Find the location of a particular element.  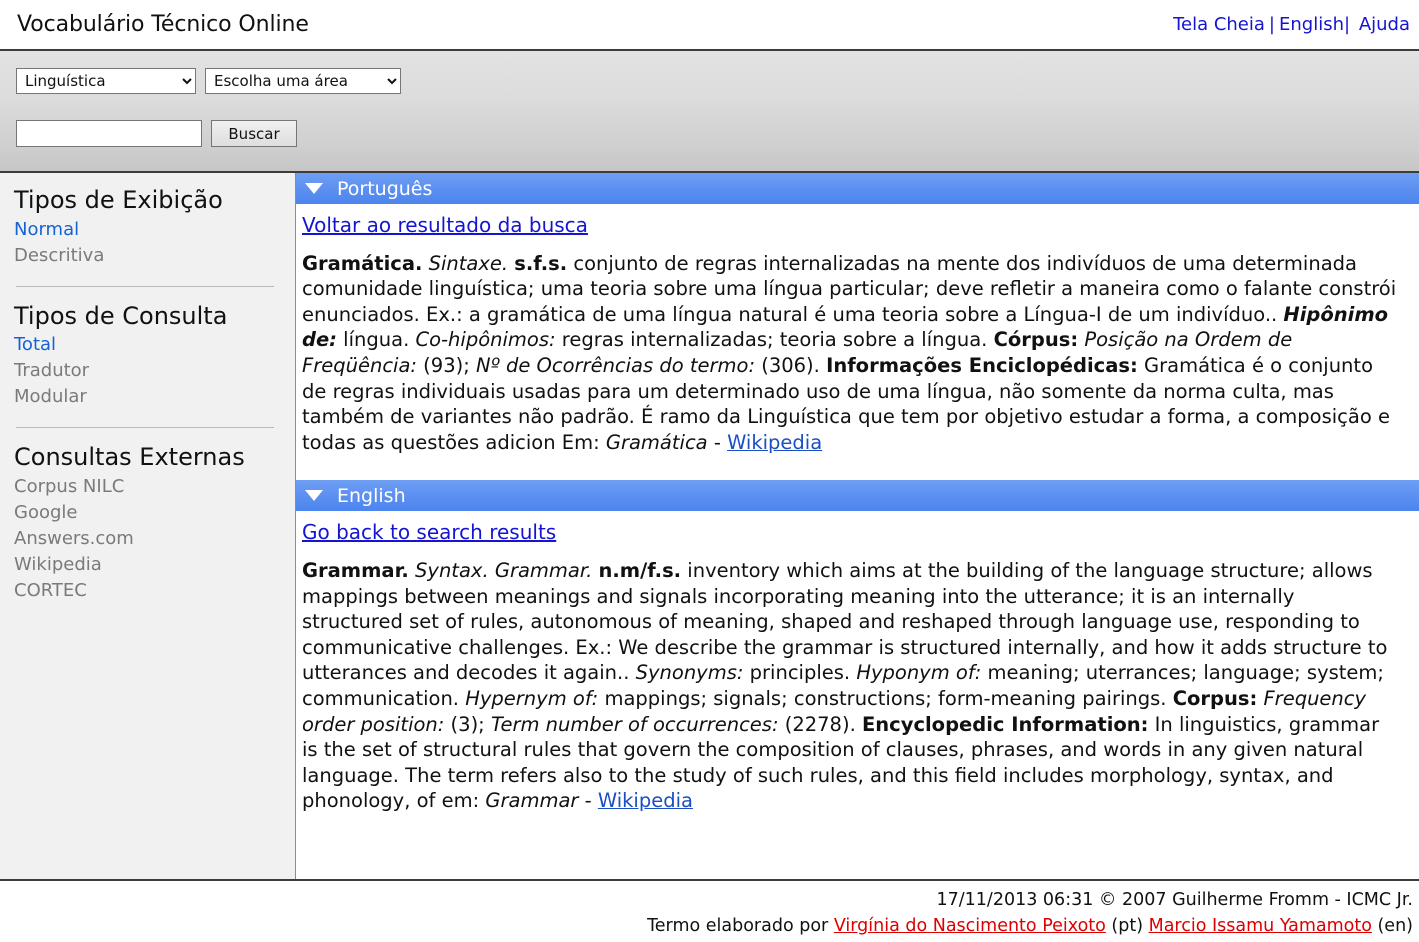

fullscreen-link: Tela Cheia is located at coordinates (1219, 24).